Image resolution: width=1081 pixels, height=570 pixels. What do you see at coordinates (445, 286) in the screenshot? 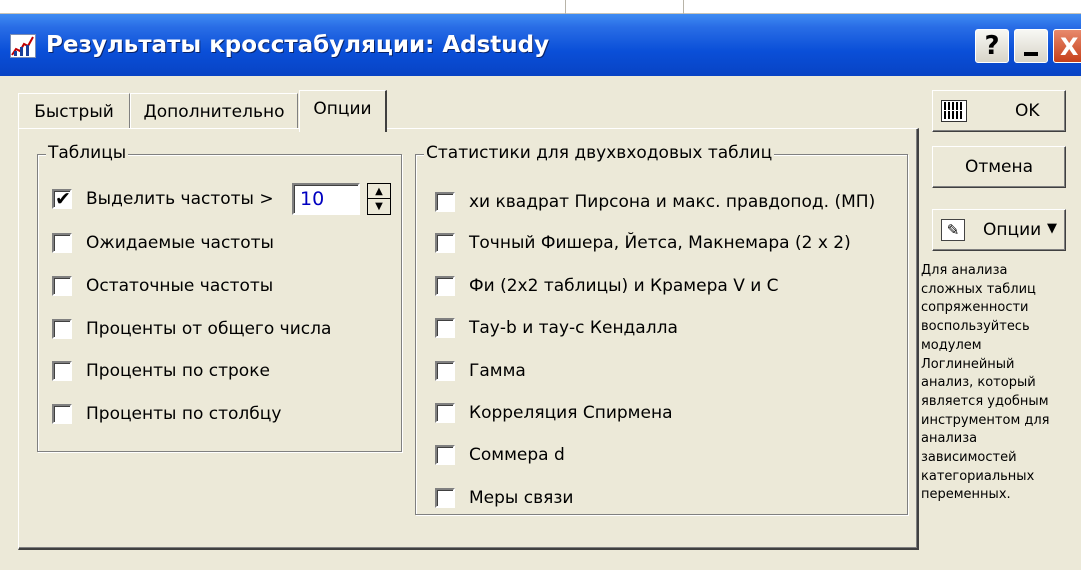
I see `phi-cramer-checkbox` at bounding box center [445, 286].